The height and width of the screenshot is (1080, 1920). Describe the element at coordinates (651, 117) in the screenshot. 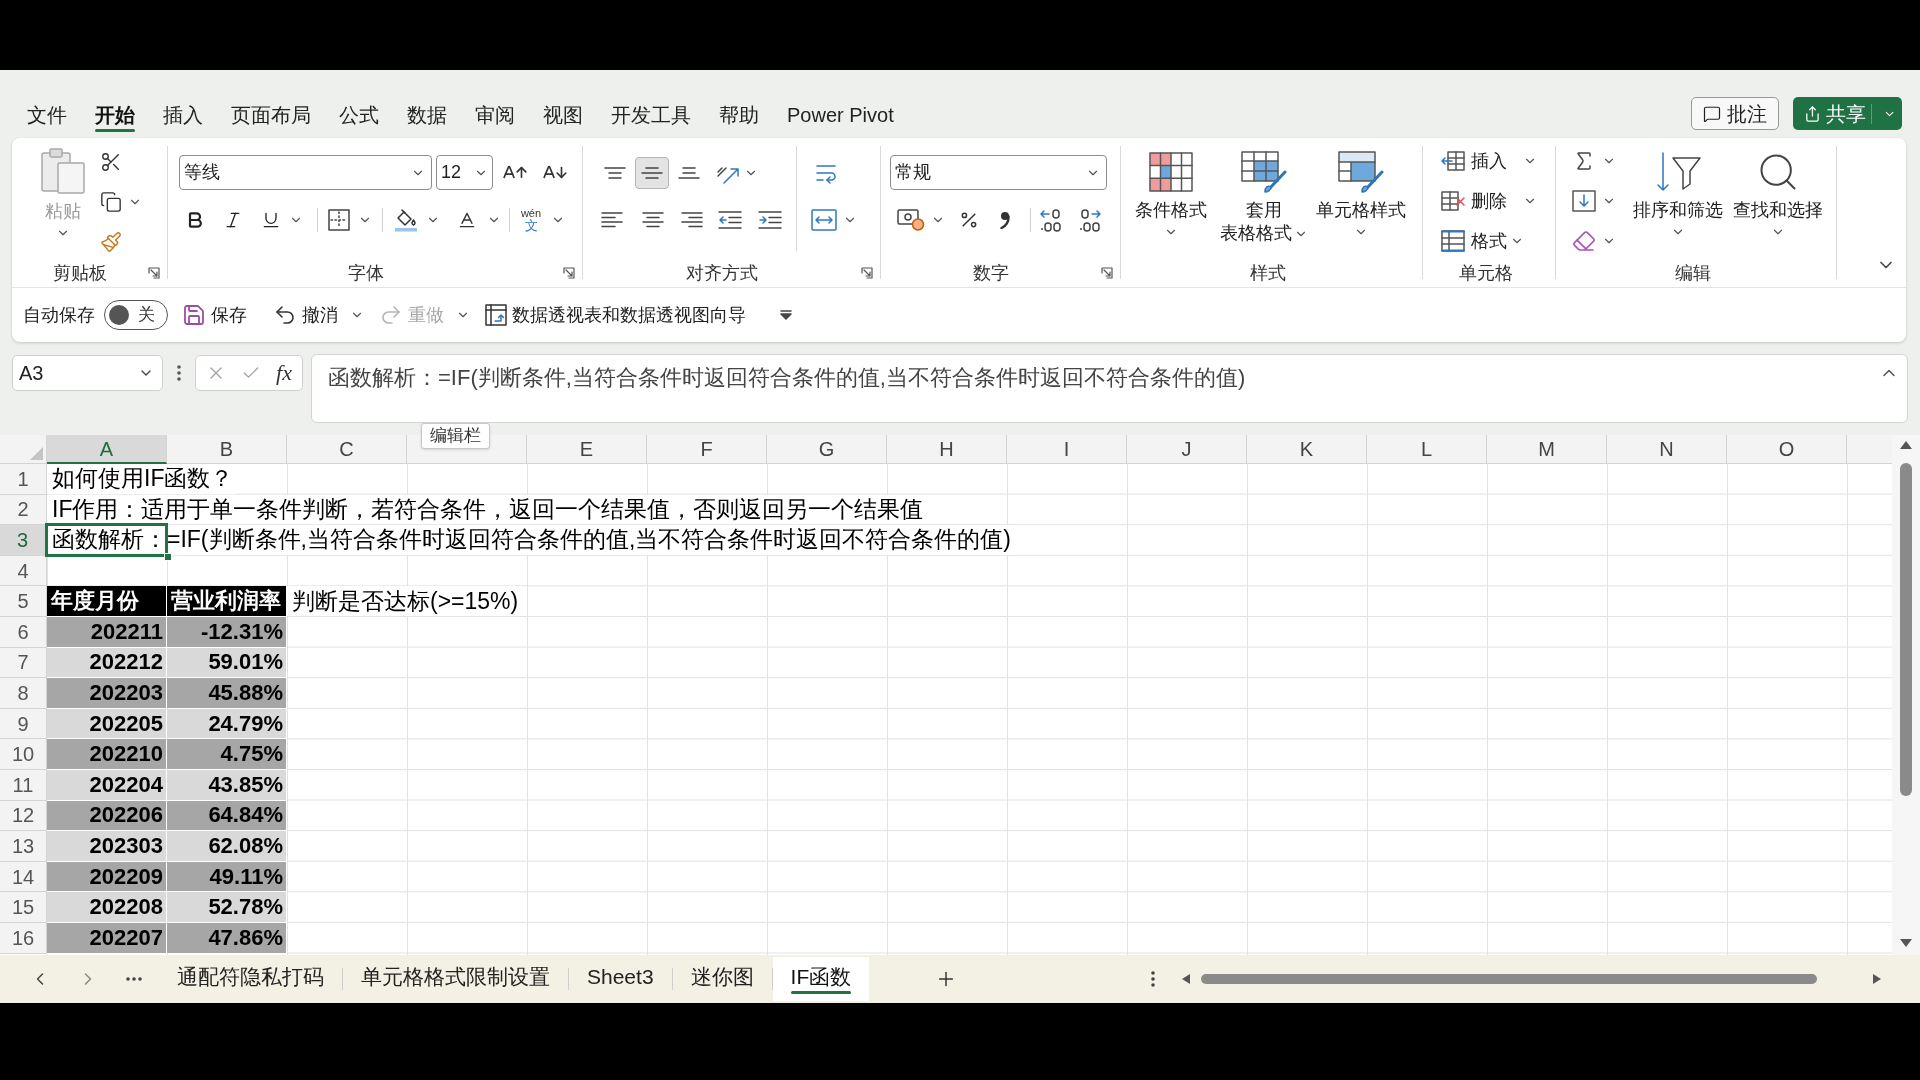

I see `menu-tab: 开发工具` at that location.